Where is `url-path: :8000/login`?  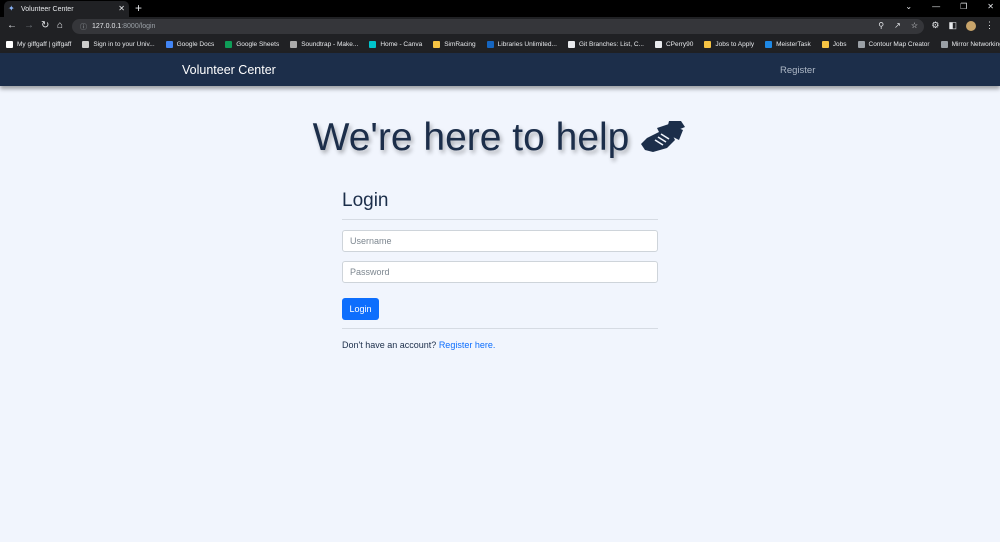
url-path: :8000/login is located at coordinates (138, 26).